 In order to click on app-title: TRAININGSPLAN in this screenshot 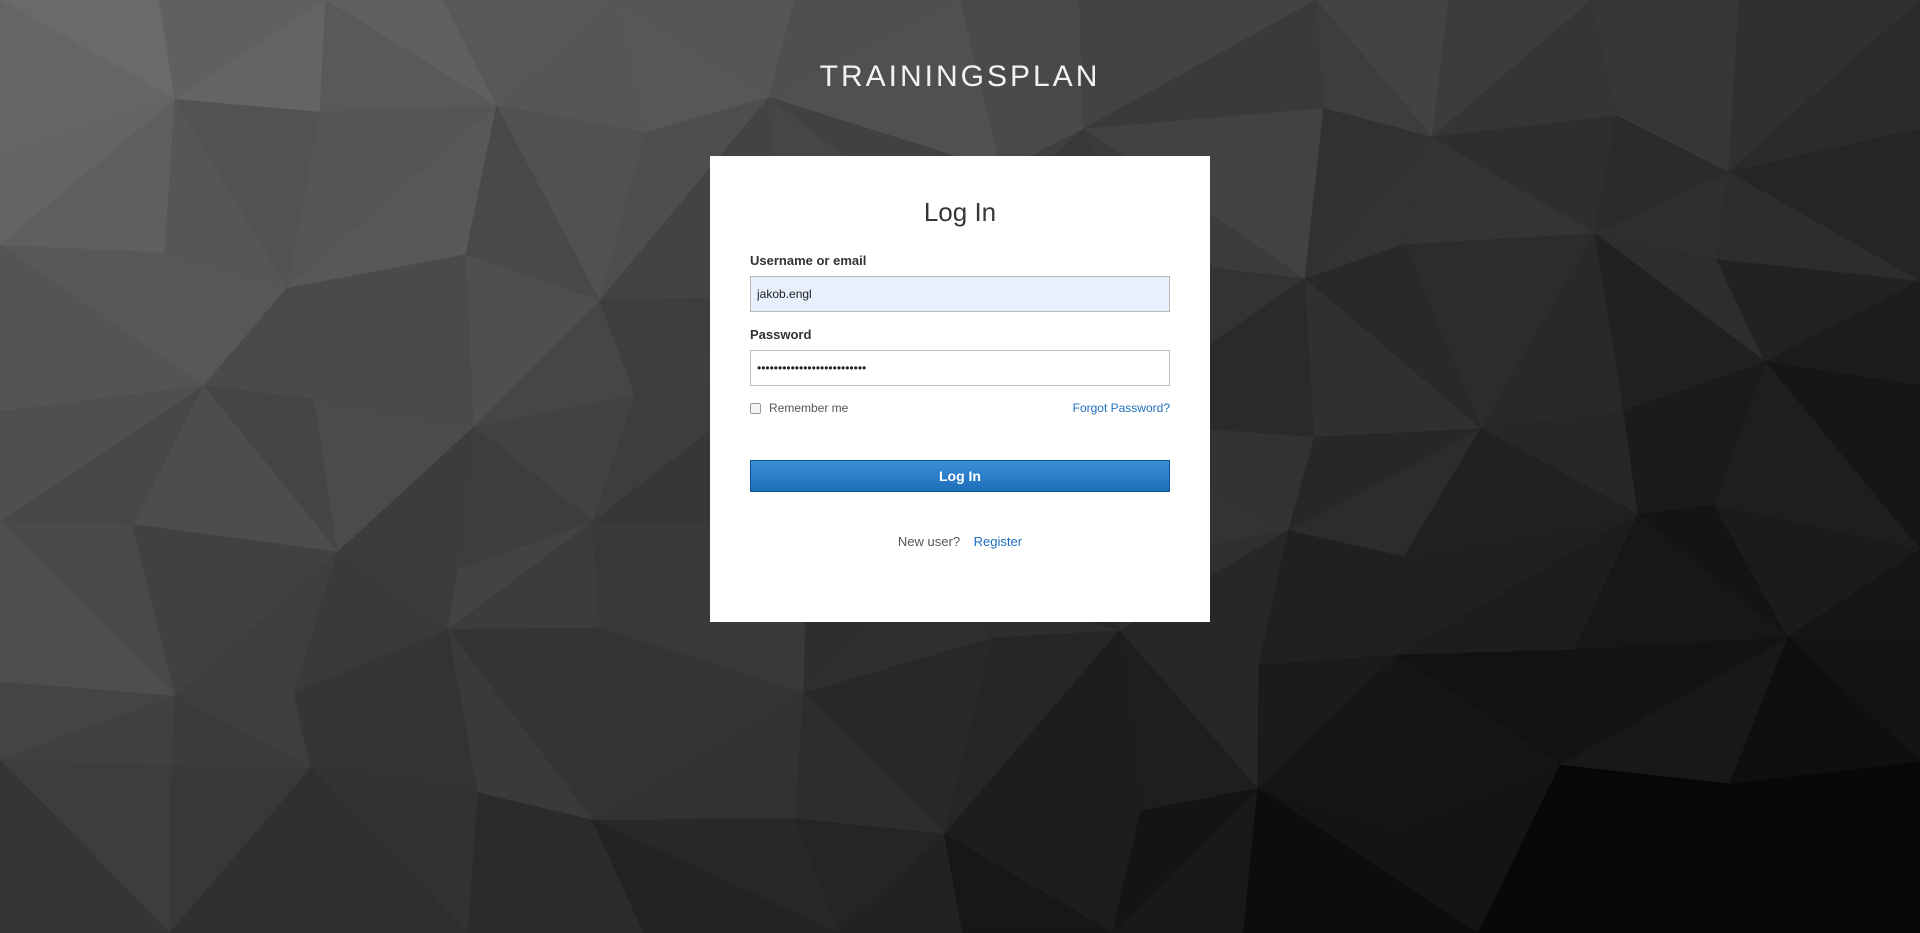, I will do `click(960, 76)`.